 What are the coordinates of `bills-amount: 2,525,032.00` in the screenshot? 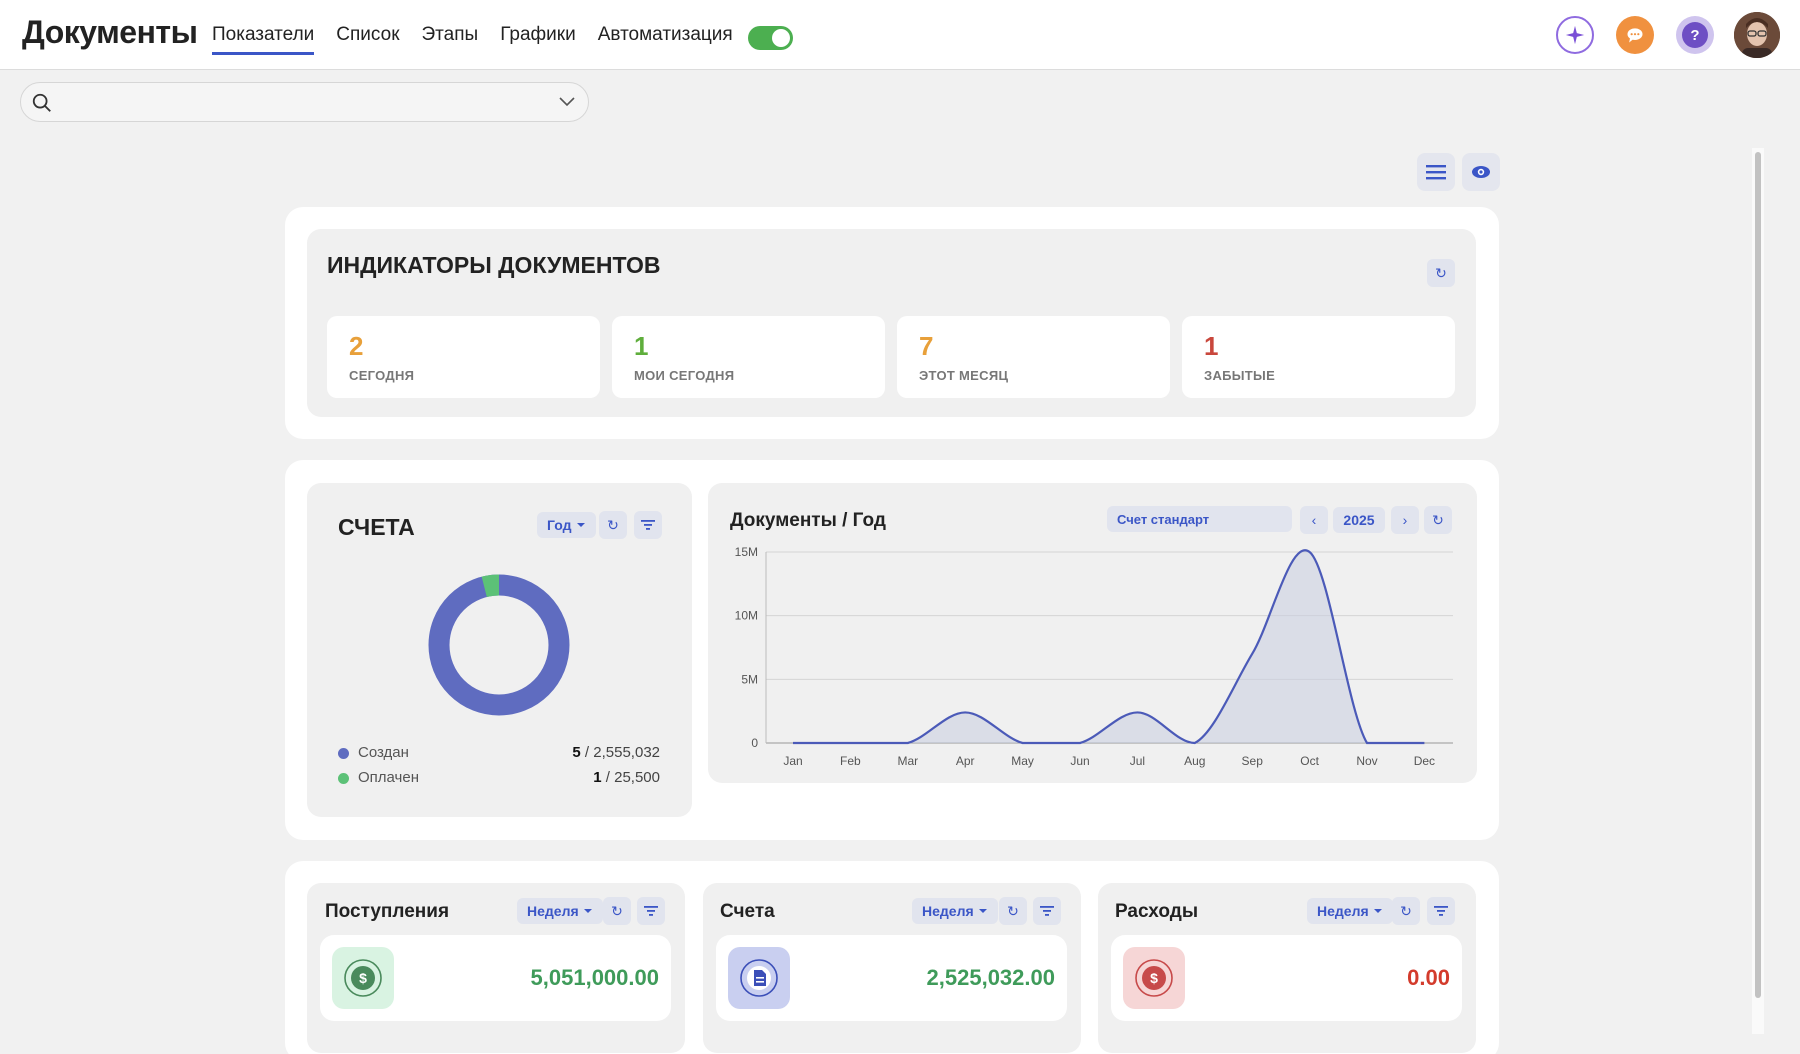 It's located at (990, 977).